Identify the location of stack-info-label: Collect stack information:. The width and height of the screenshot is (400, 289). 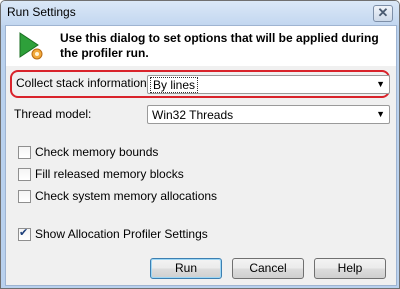
(83, 83).